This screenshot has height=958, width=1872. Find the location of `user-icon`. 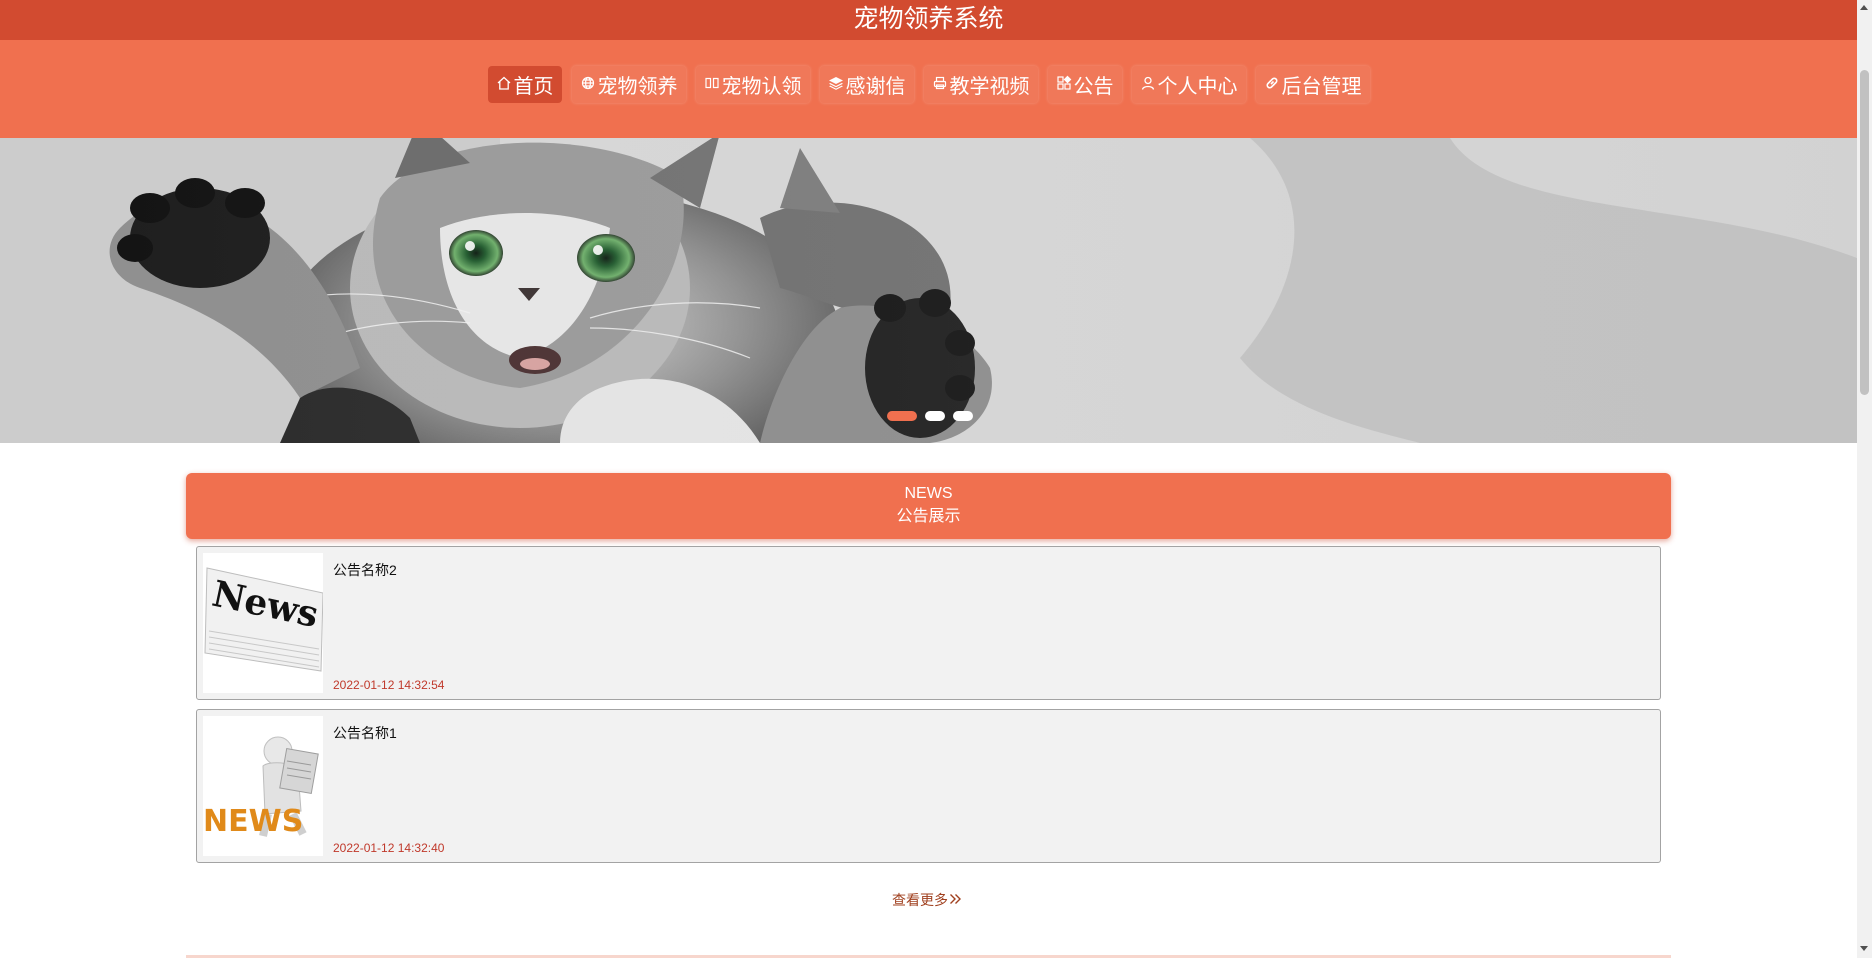

user-icon is located at coordinates (1148, 84).